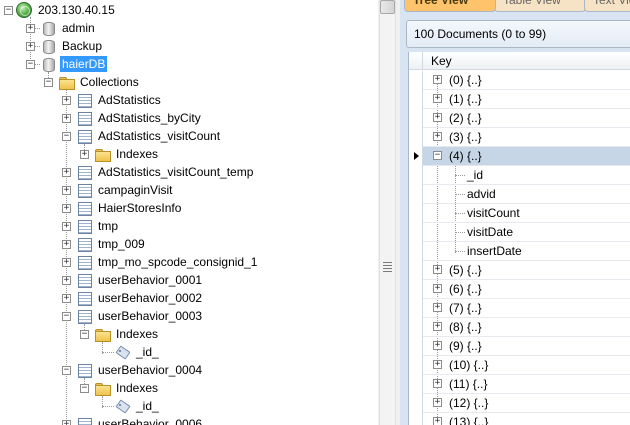 This screenshot has height=425, width=630. Describe the element at coordinates (519, 232) in the screenshot. I see `table-row: visitDate` at that location.